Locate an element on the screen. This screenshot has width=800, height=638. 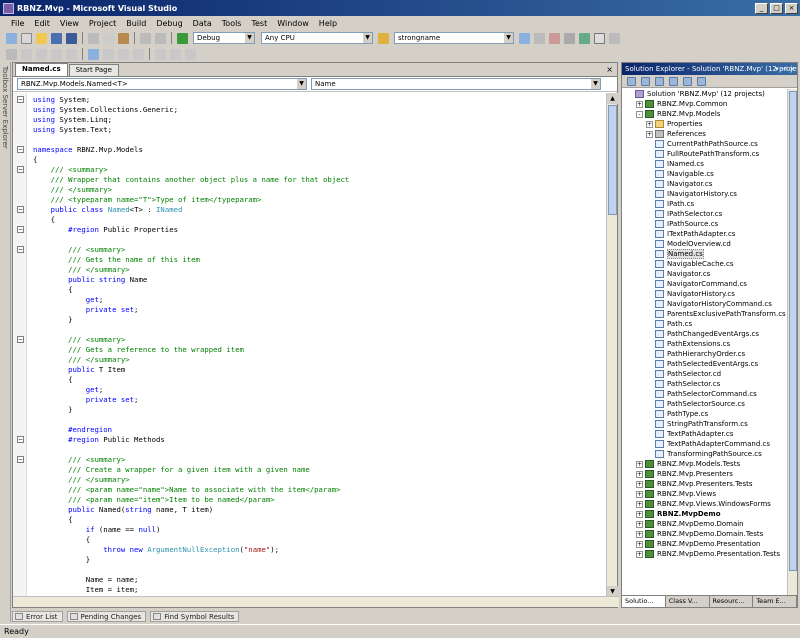
tree-item: PathType.cs is located at coordinates (705, 414).